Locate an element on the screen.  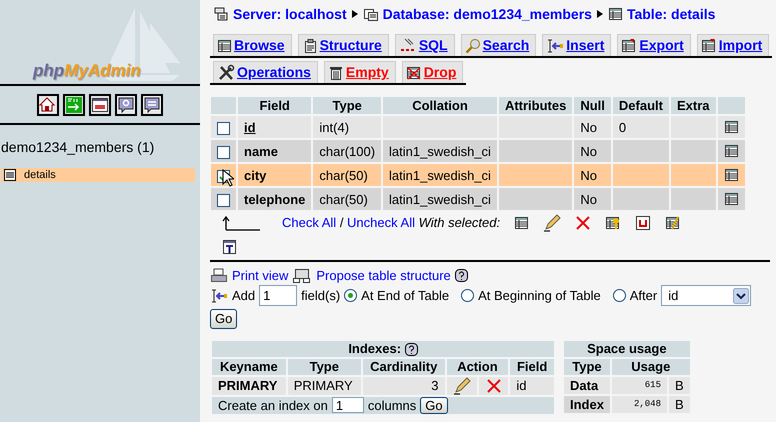
column-header: Usage is located at coordinates (651, 366).